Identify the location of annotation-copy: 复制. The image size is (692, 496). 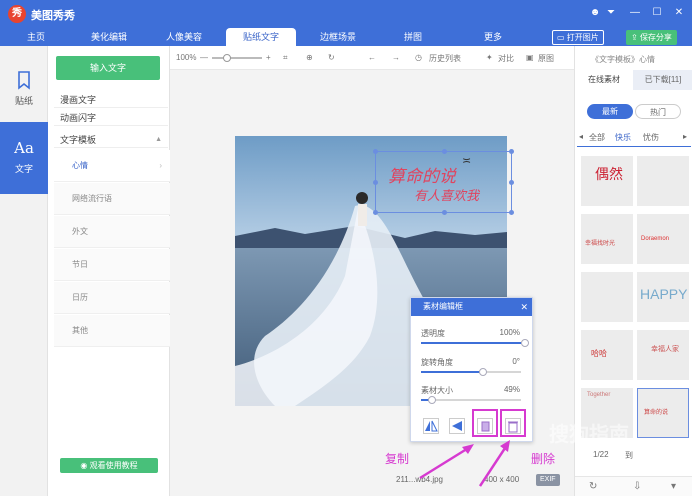
(397, 459).